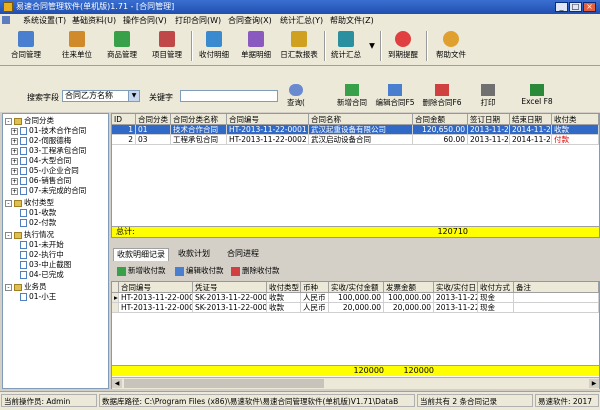 The height and width of the screenshot is (410, 600). Describe the element at coordinates (42, 255) in the screenshot. I see `tree-node: 02-执行中` at that location.